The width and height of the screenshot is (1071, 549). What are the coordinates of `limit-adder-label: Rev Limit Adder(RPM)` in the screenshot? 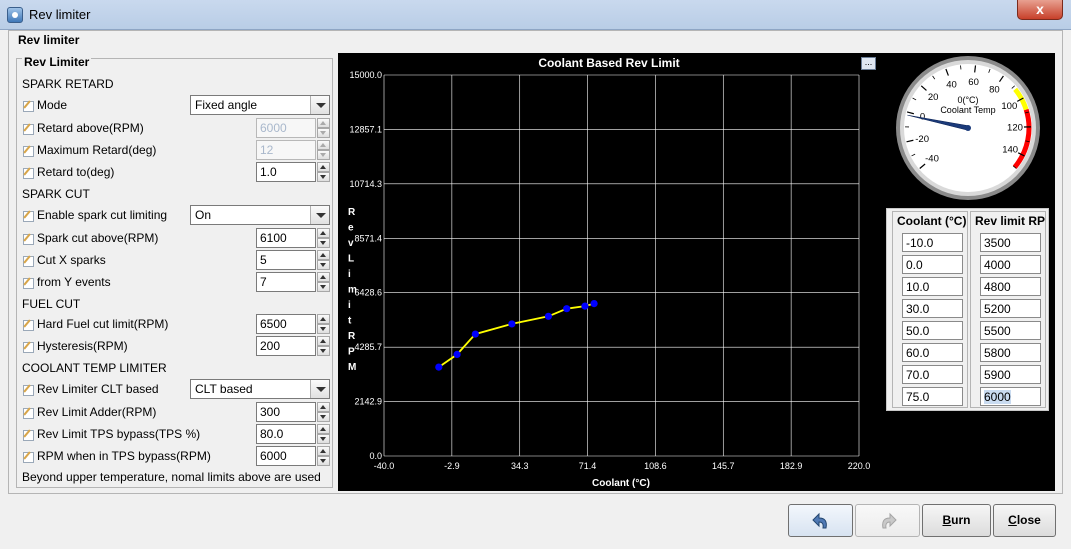 It's located at (89, 412).